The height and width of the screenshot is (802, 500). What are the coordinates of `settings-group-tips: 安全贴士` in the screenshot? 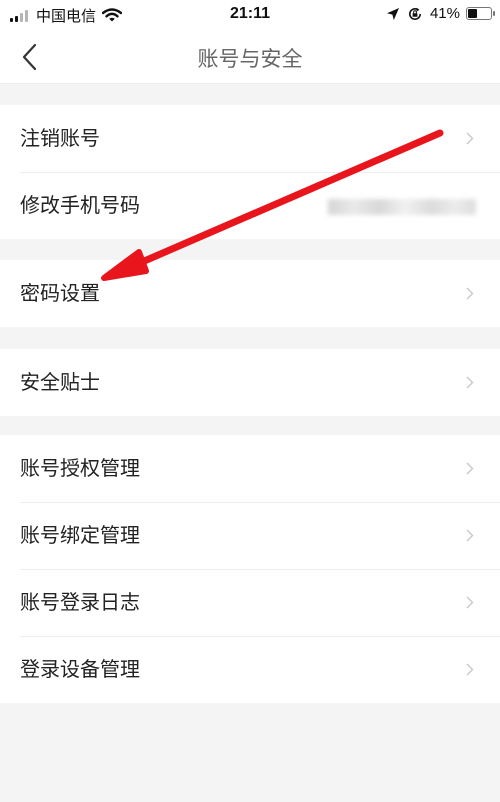 It's located at (250, 382).